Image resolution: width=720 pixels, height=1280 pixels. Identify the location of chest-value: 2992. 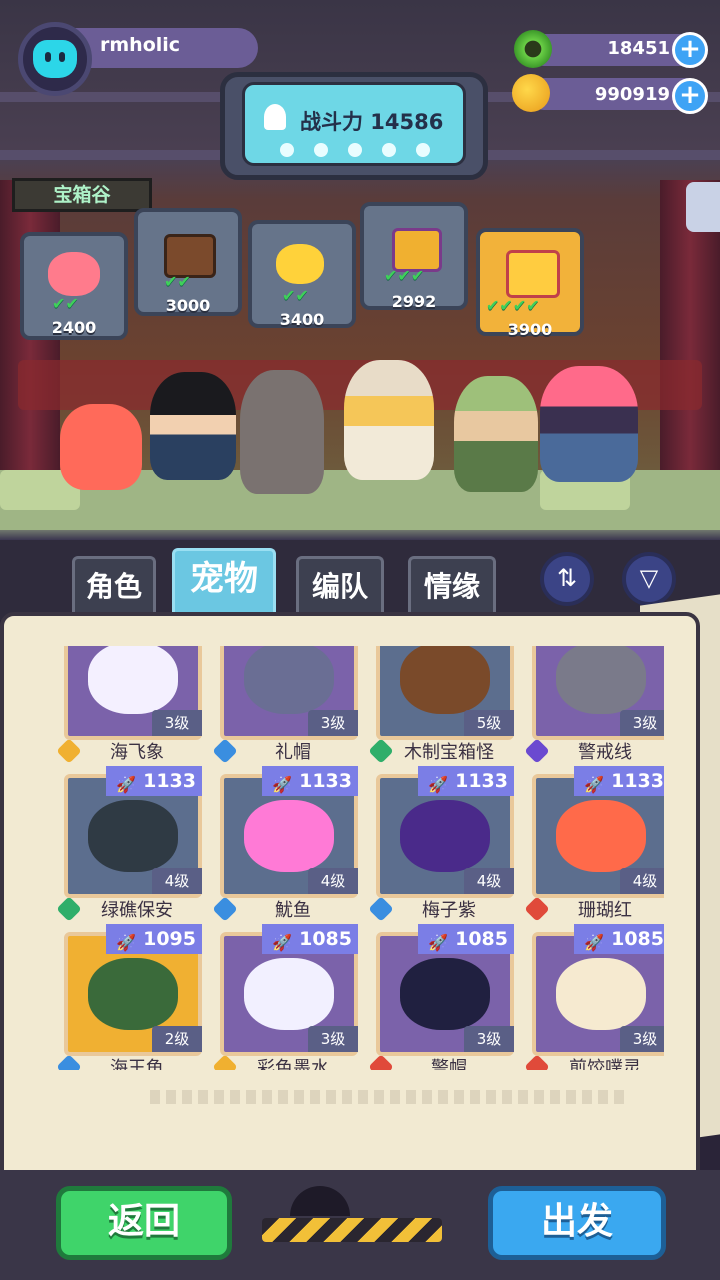
(414, 301).